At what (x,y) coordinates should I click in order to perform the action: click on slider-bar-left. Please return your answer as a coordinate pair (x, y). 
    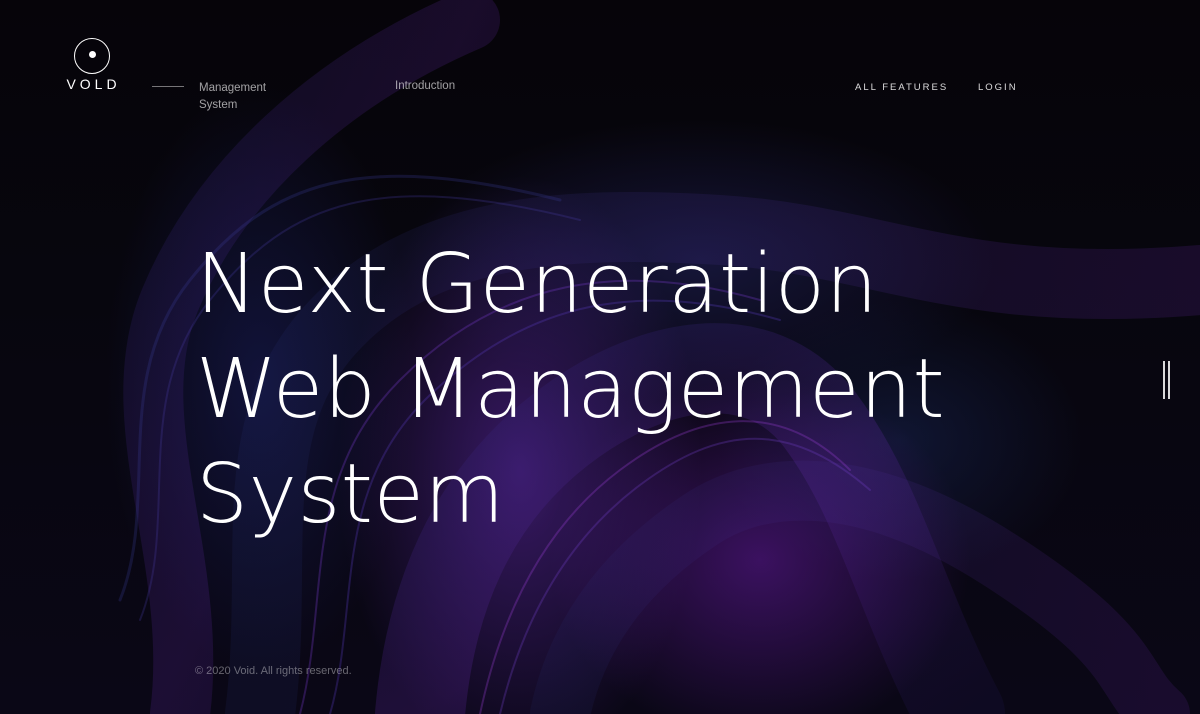
    Looking at the image, I should click on (1164, 380).